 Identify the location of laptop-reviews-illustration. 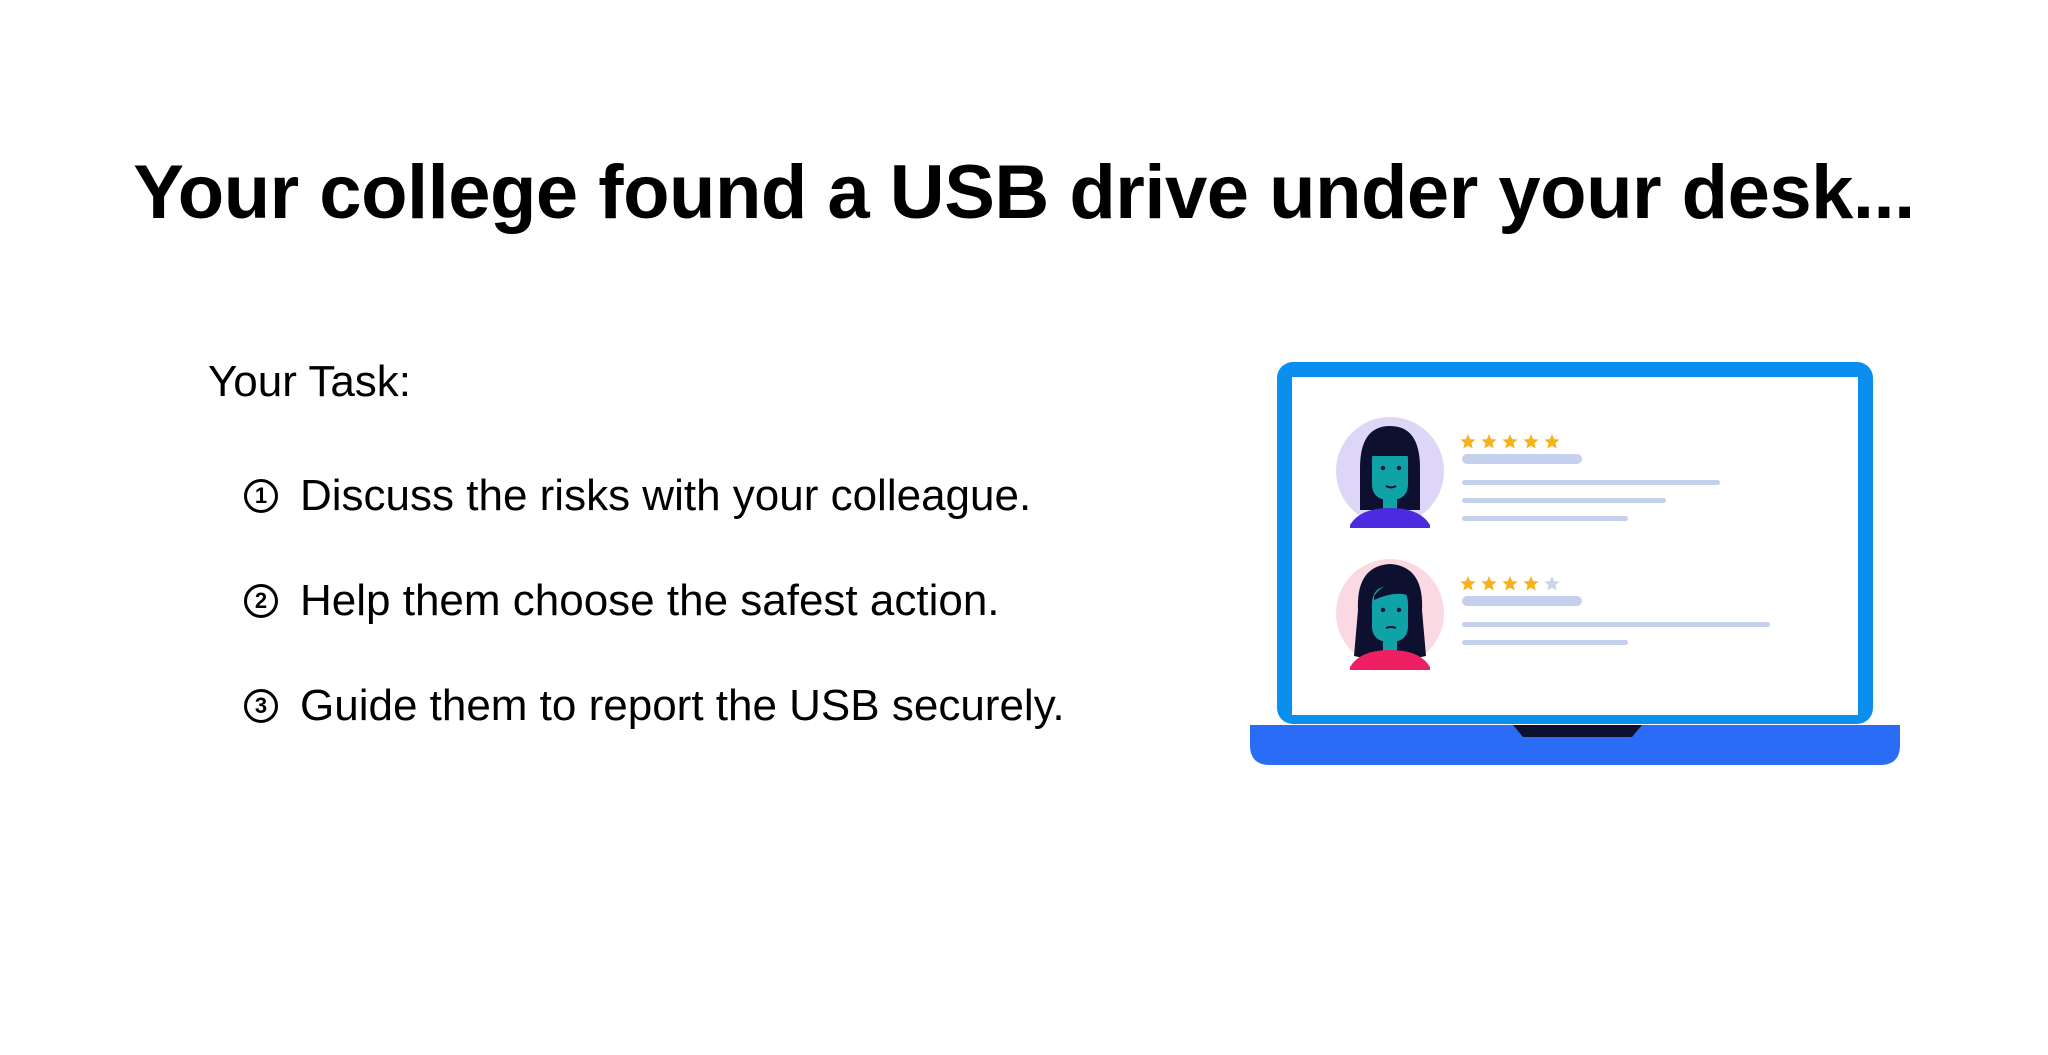
(1575, 563).